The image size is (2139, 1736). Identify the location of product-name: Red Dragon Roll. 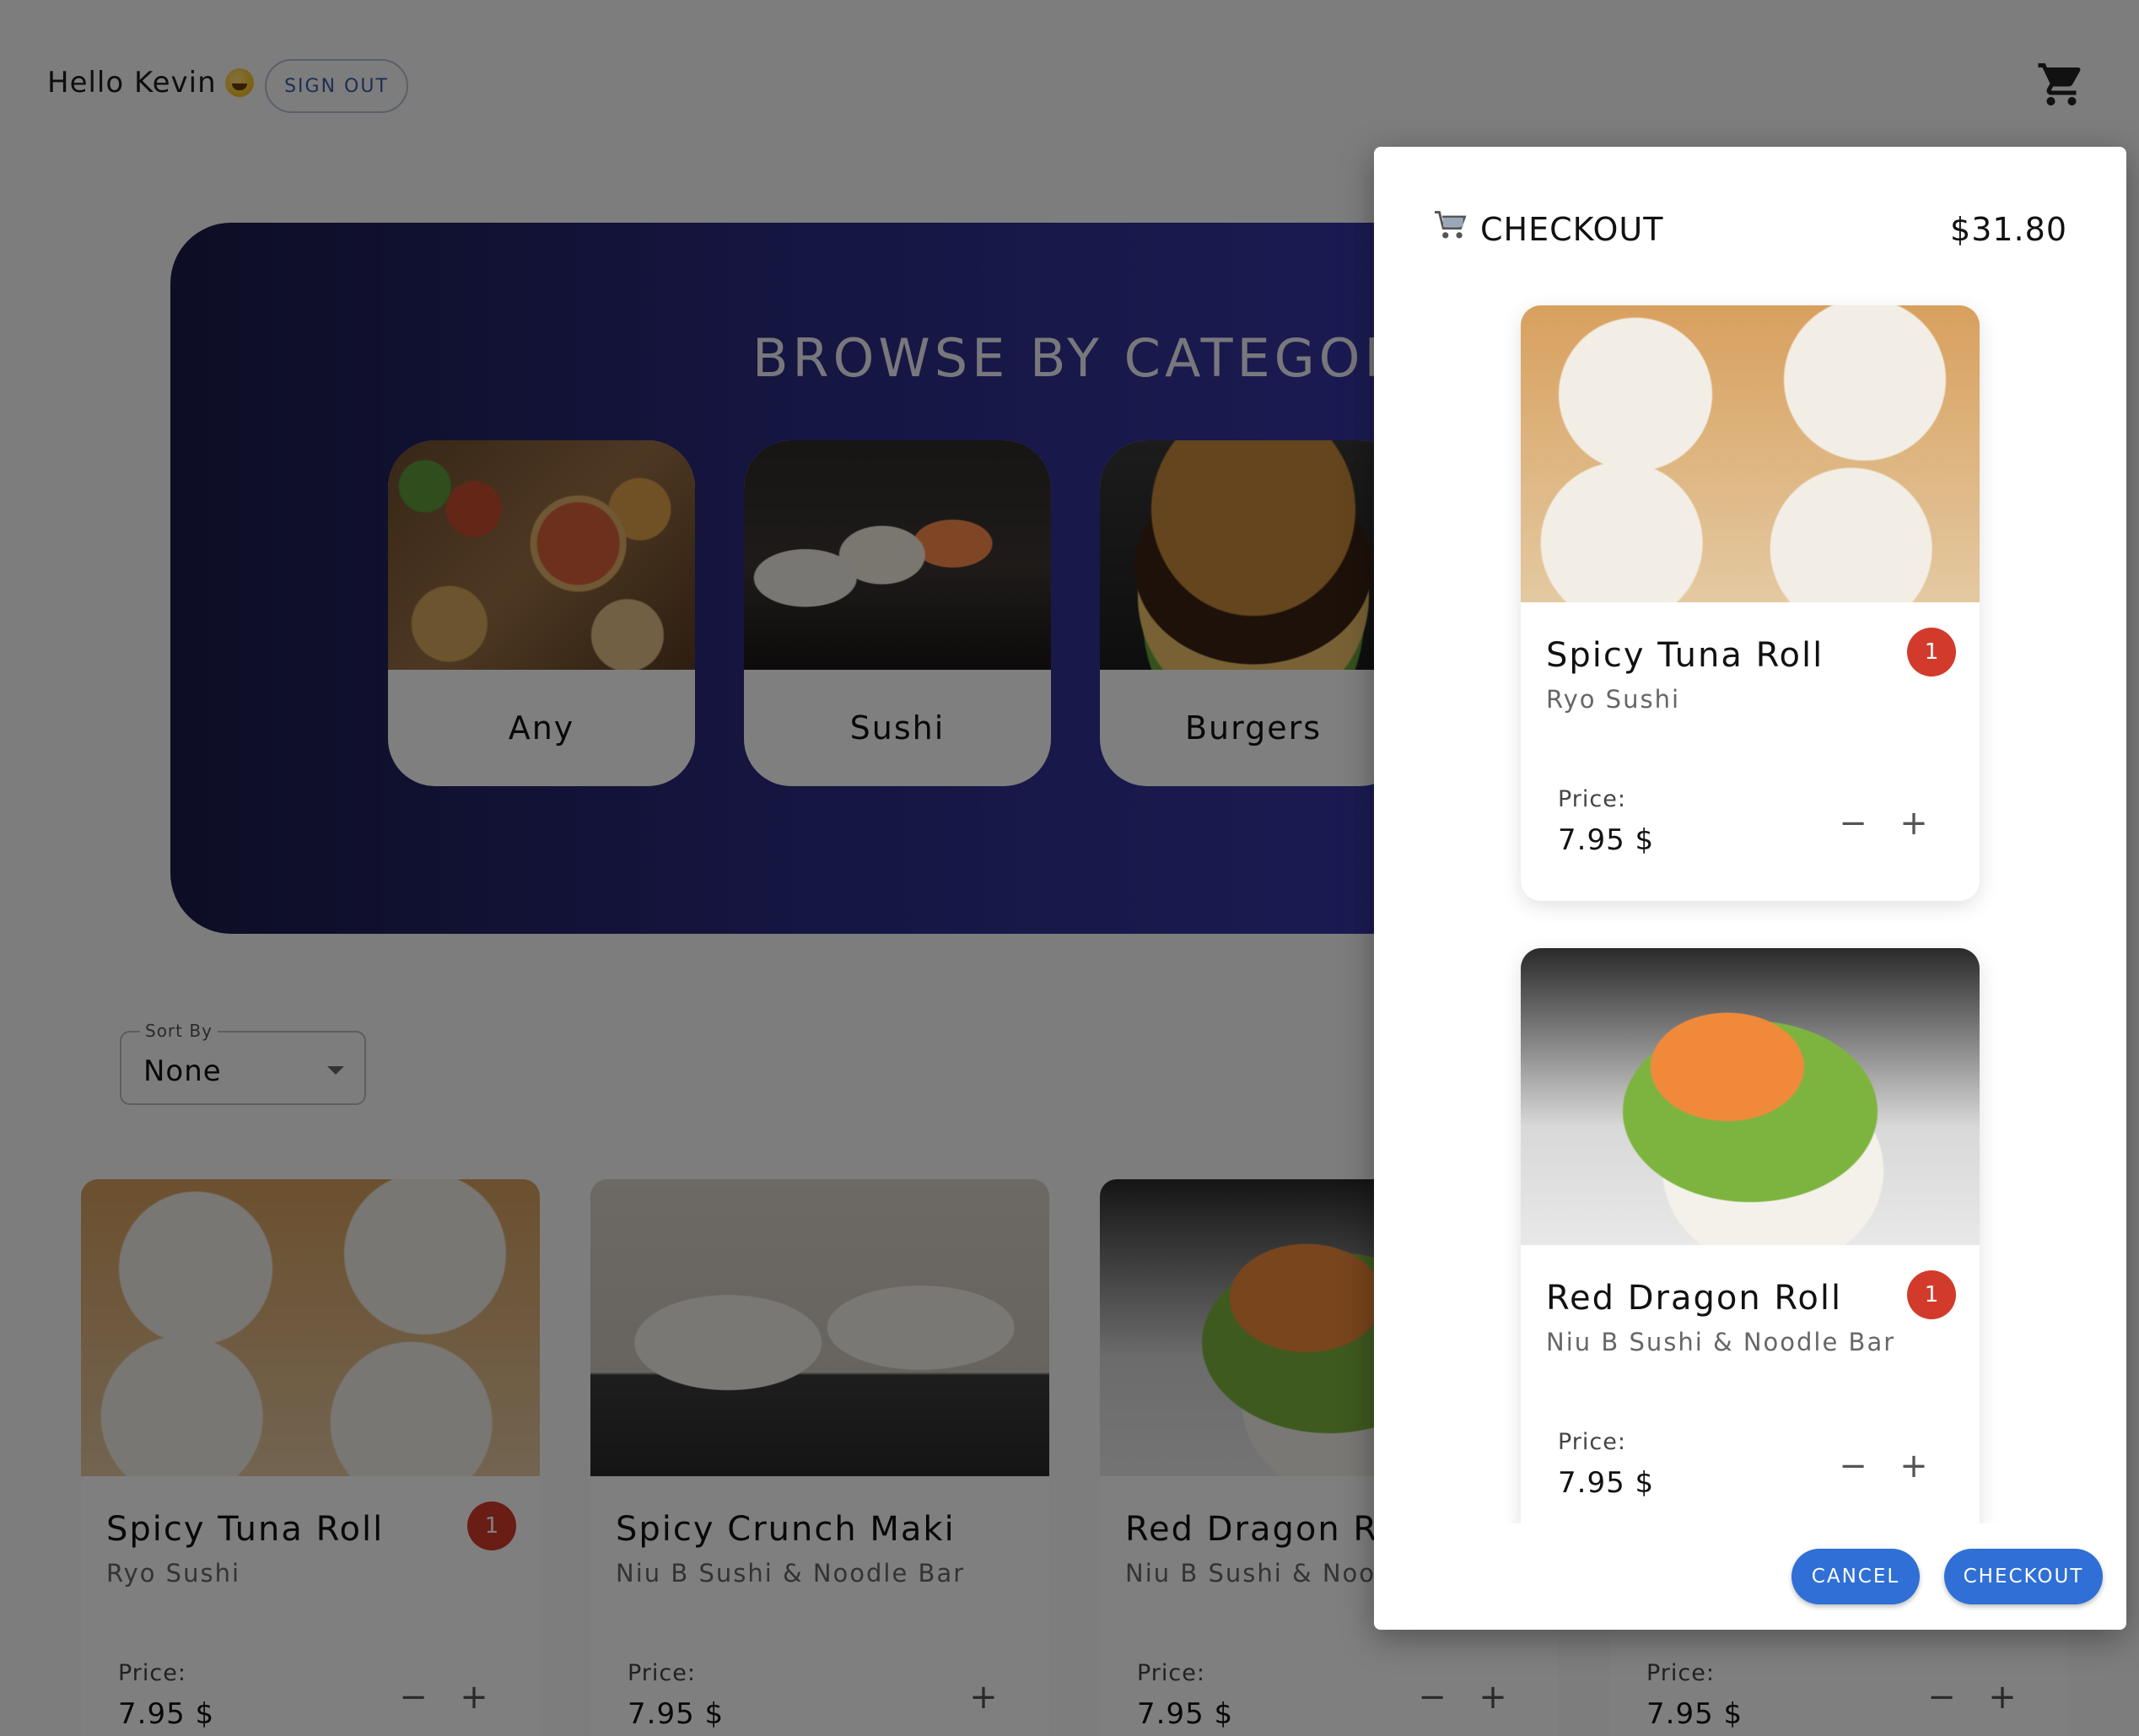
(1694, 1298).